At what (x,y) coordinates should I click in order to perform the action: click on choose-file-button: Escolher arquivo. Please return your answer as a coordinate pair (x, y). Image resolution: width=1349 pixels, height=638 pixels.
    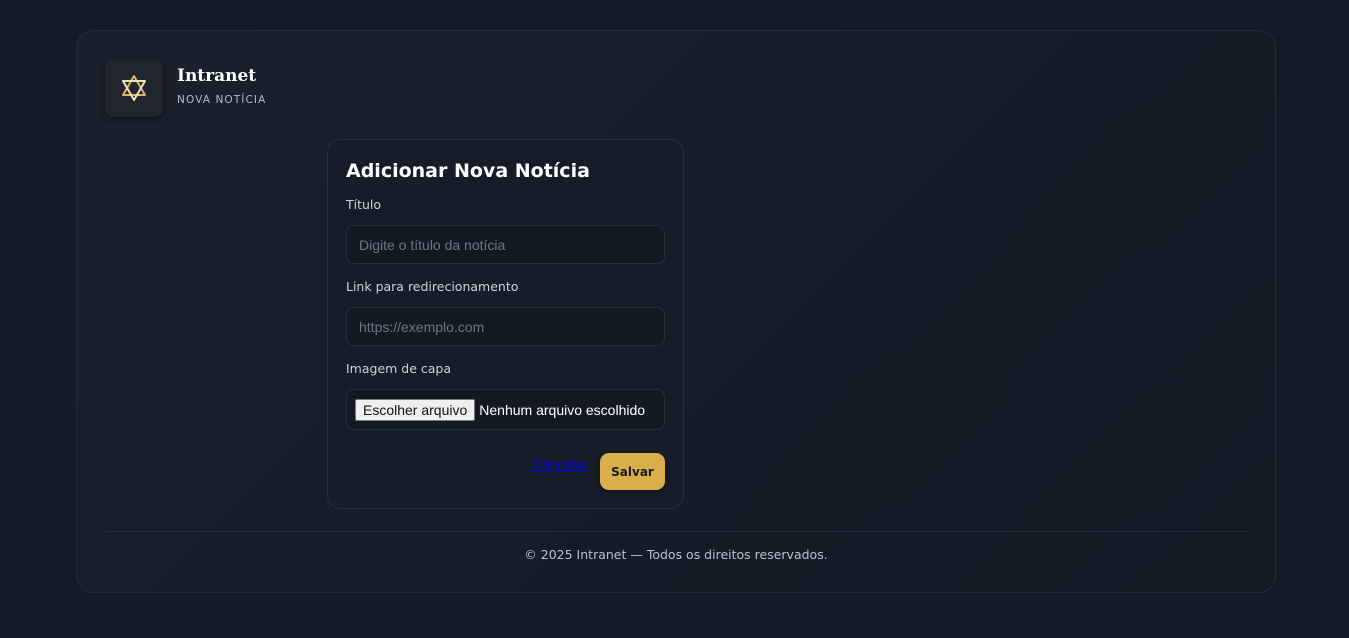
    Looking at the image, I should click on (415, 409).